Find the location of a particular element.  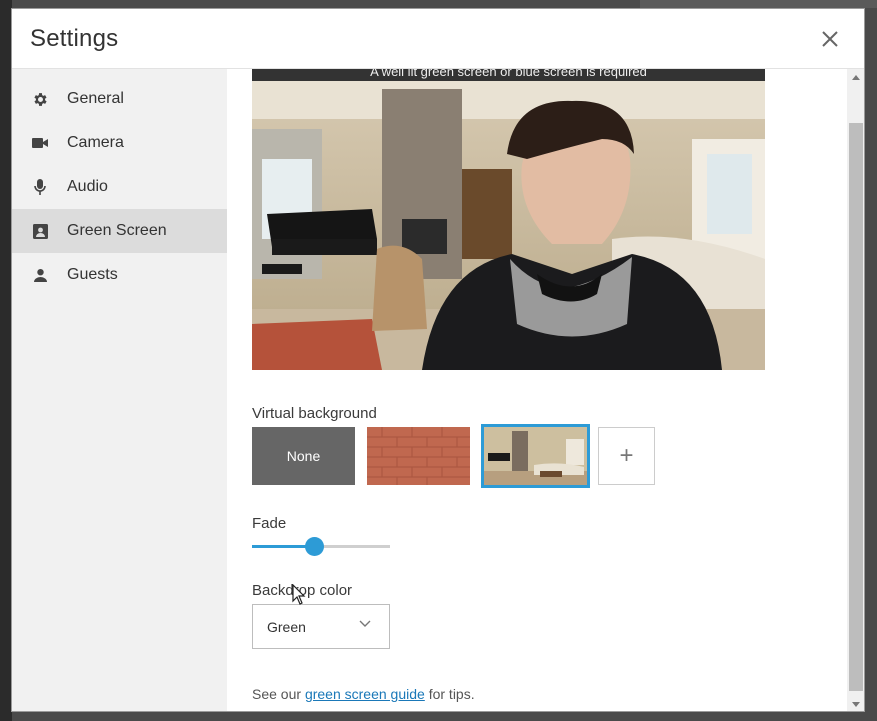

tips-text: See our green screen guide for tips. is located at coordinates (363, 694).